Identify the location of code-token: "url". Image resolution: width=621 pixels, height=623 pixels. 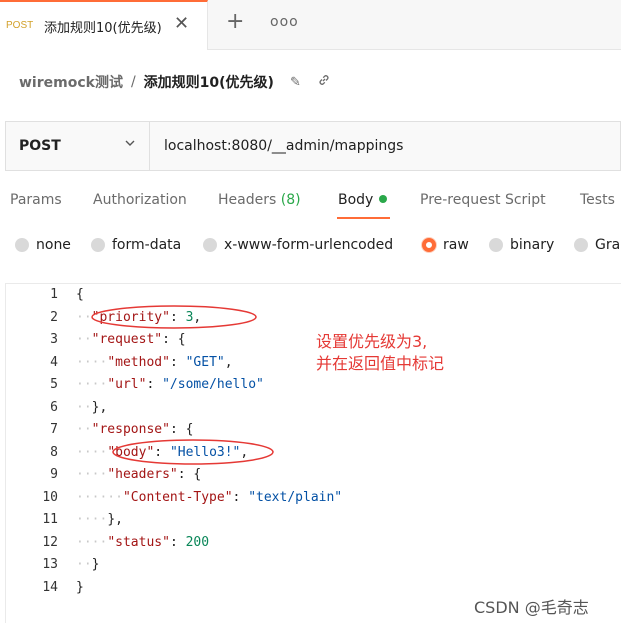
(127, 384).